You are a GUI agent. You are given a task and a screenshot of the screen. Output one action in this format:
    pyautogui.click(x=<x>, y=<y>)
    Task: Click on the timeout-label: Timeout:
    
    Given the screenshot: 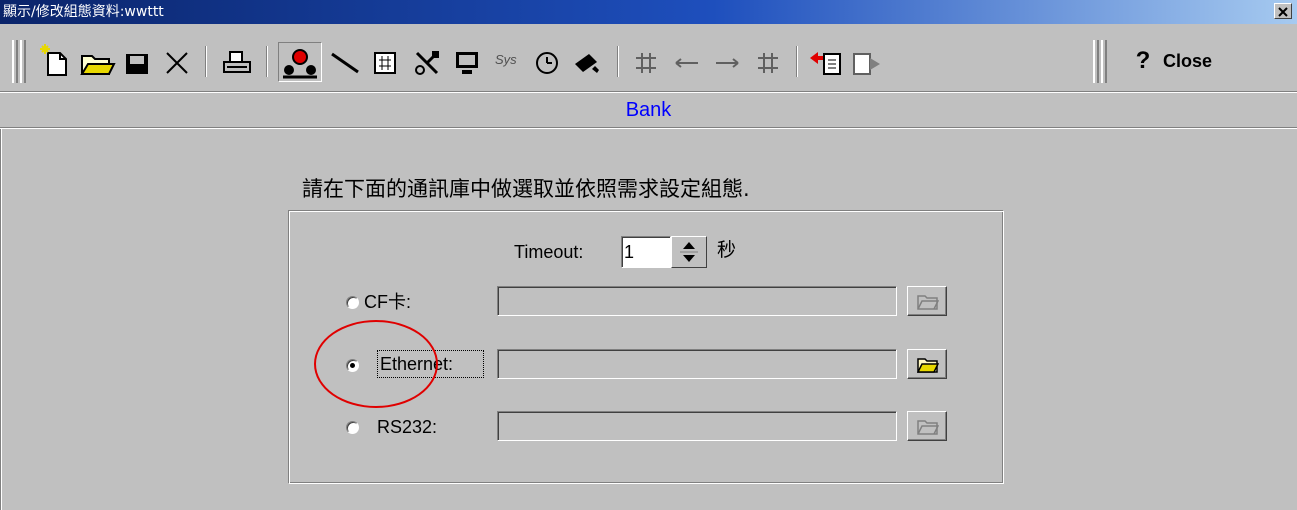 What is the action you would take?
    pyautogui.click(x=549, y=252)
    